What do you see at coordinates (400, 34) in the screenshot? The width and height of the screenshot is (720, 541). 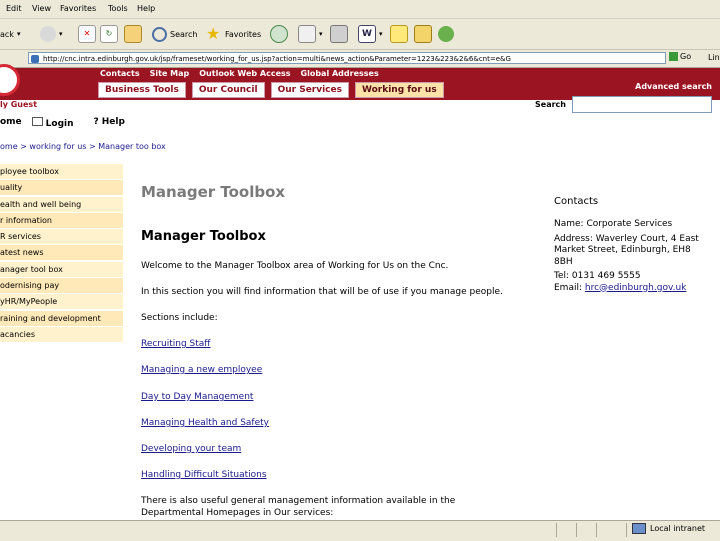 I see `discuss-button` at bounding box center [400, 34].